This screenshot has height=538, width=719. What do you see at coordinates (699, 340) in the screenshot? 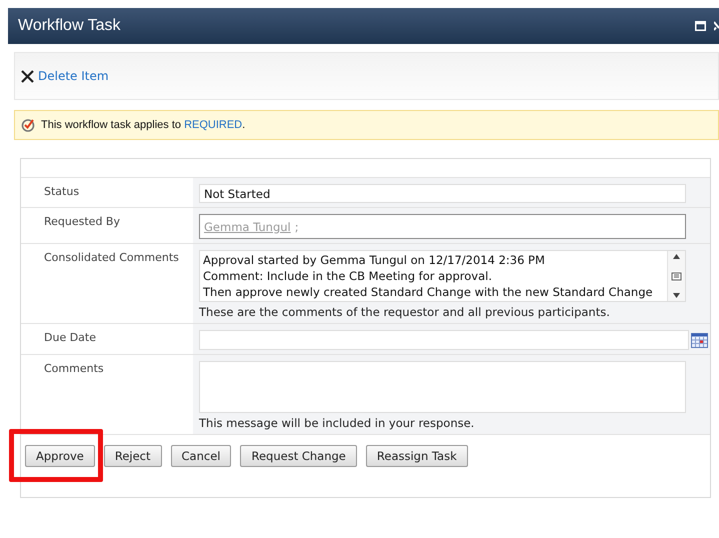
I see `calendar-icon` at bounding box center [699, 340].